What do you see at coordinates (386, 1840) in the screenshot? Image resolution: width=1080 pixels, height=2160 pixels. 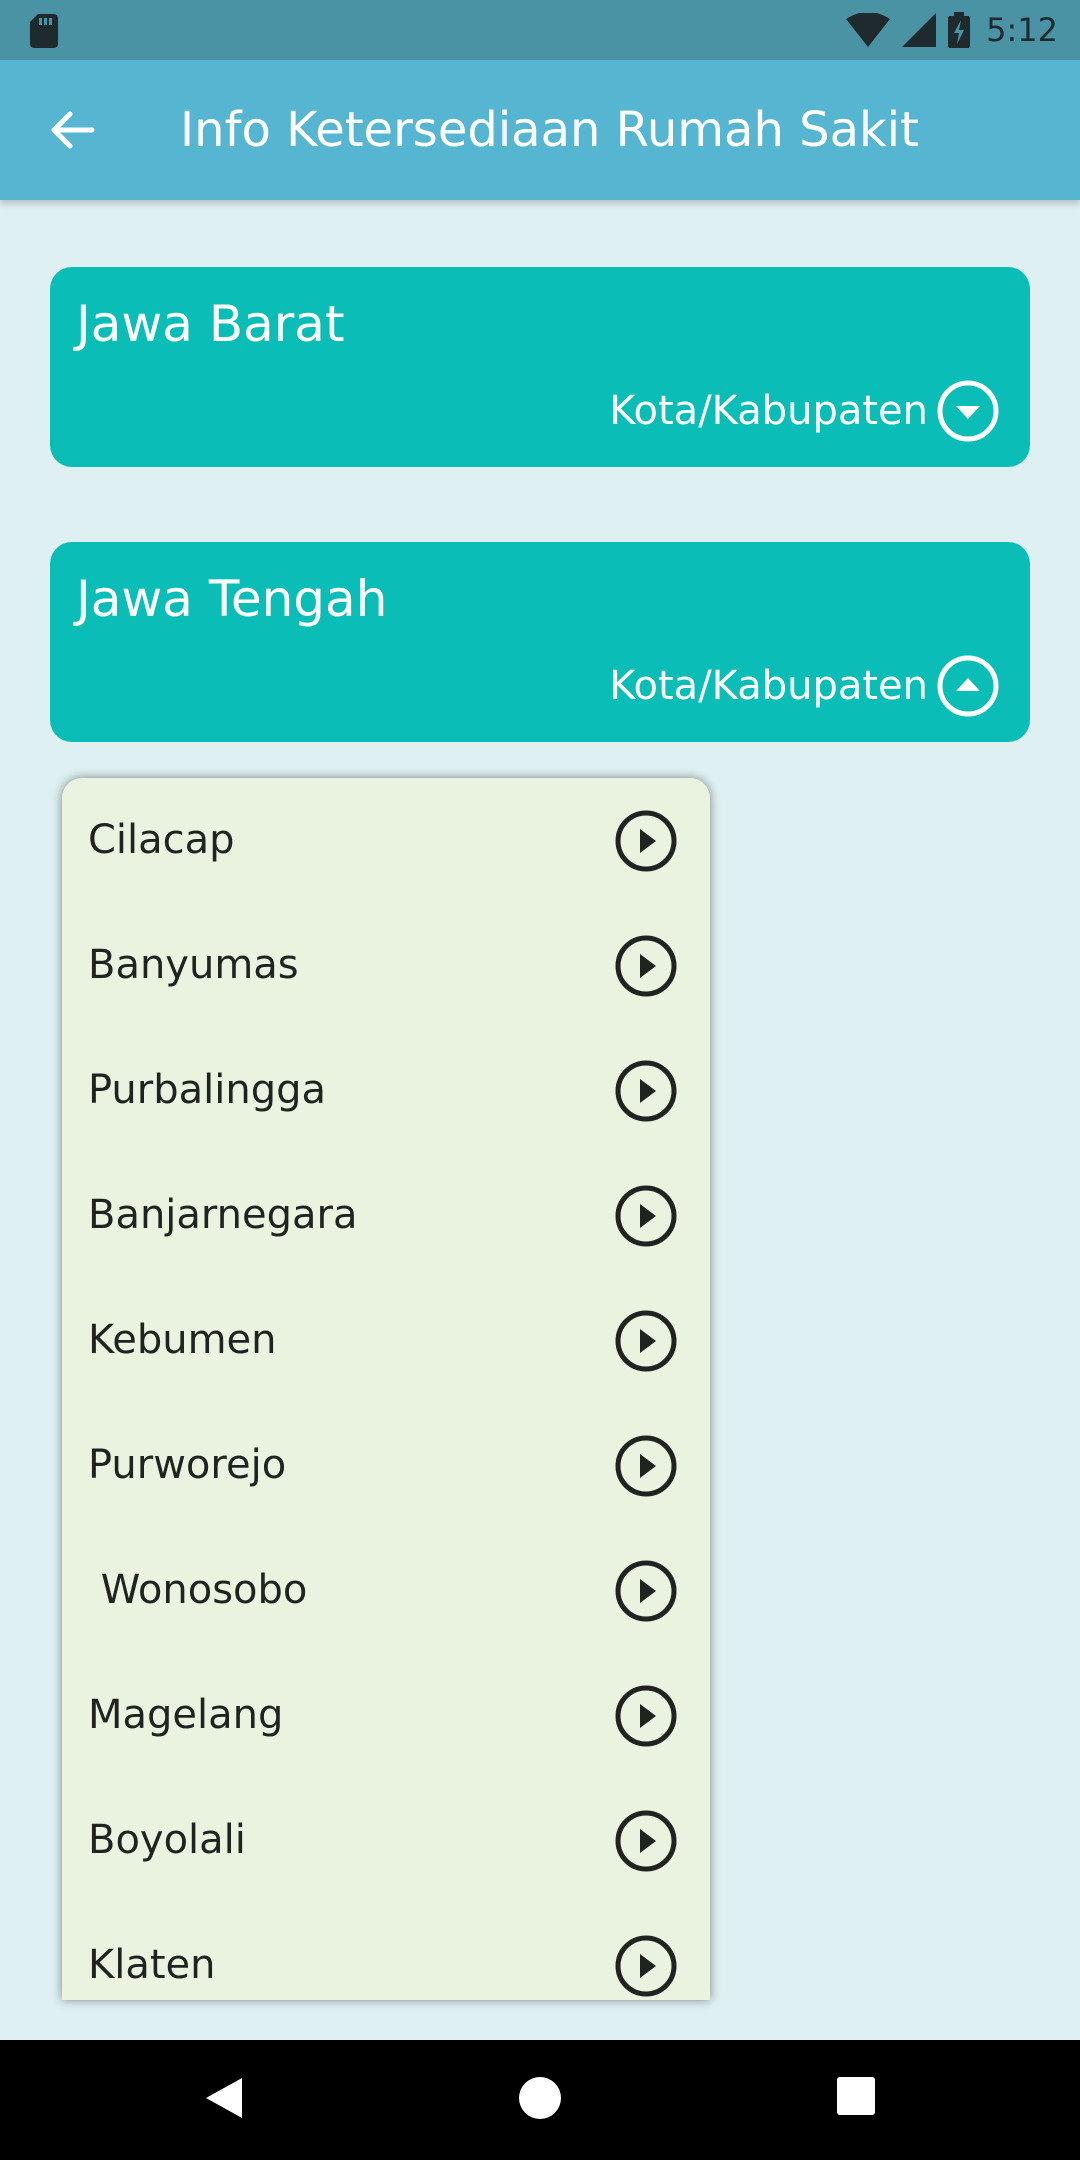 I see `list-item-boyolali: Boyolali` at bounding box center [386, 1840].